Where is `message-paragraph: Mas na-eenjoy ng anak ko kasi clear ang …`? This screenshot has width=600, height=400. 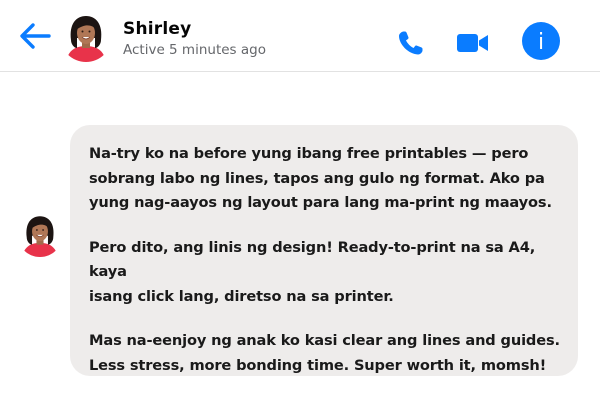 message-paragraph: Mas na-eenjoy ng anak ko kasi clear ang … is located at coordinates (324, 353).